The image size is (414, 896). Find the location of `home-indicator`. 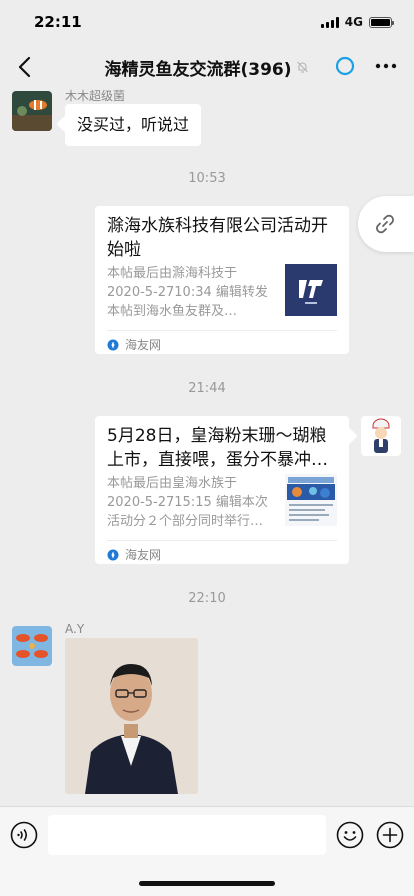

home-indicator is located at coordinates (207, 883).